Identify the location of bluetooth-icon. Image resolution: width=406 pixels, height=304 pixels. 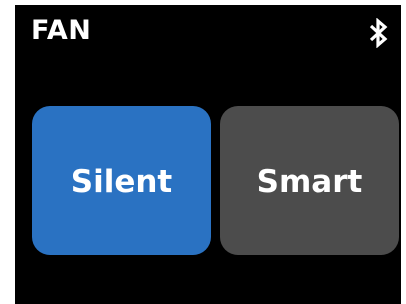
(378, 33).